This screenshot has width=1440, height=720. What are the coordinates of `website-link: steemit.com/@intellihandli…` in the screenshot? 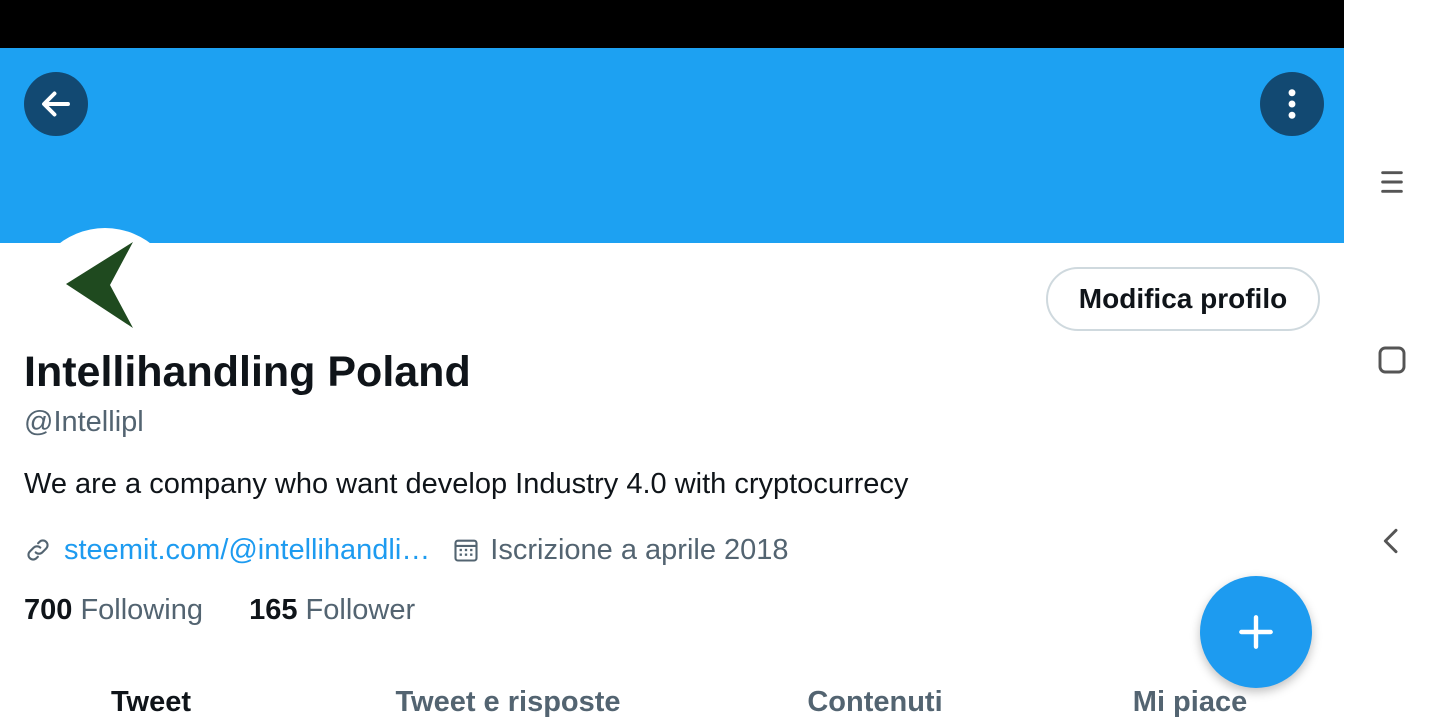 It's located at (247, 550).